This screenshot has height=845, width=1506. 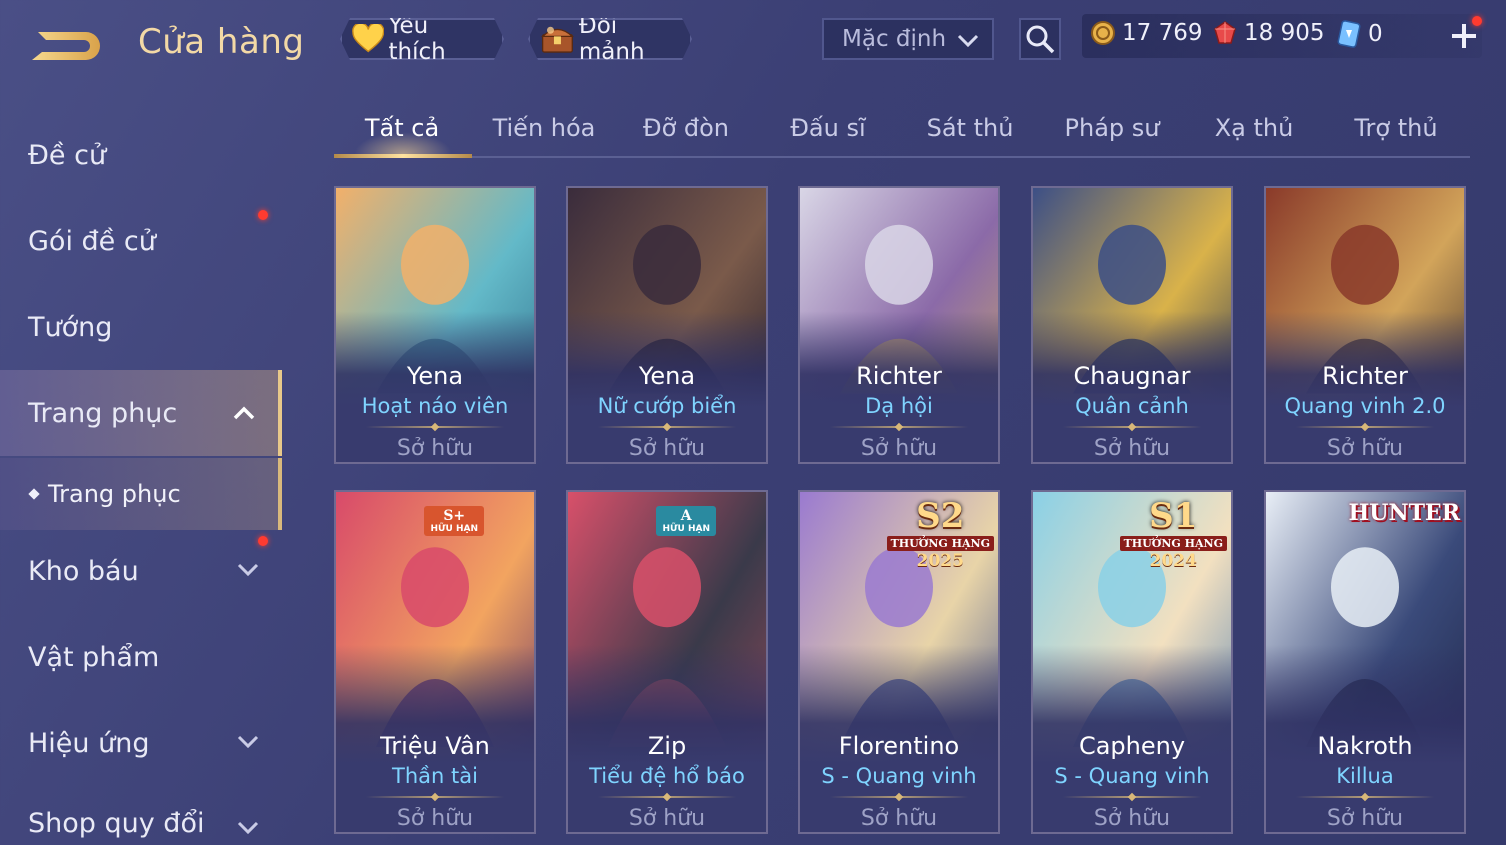 What do you see at coordinates (1396, 128) in the screenshot?
I see `tab-support: Trợ thủ` at bounding box center [1396, 128].